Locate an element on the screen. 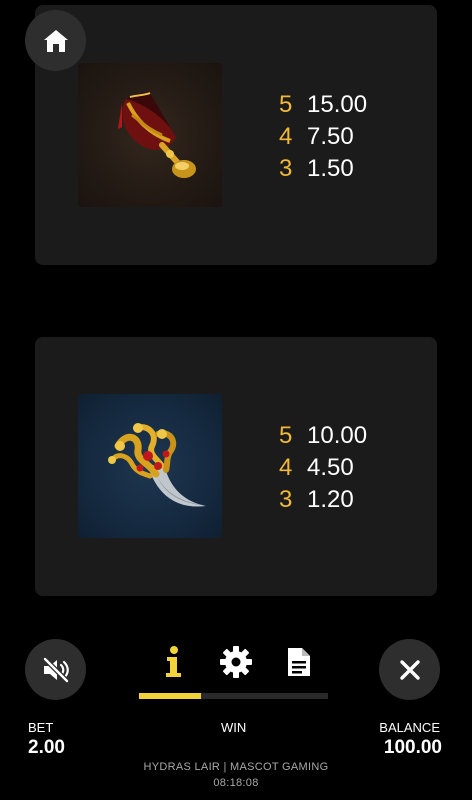 The image size is (472, 800). bet-label: BET is located at coordinates (41, 727).